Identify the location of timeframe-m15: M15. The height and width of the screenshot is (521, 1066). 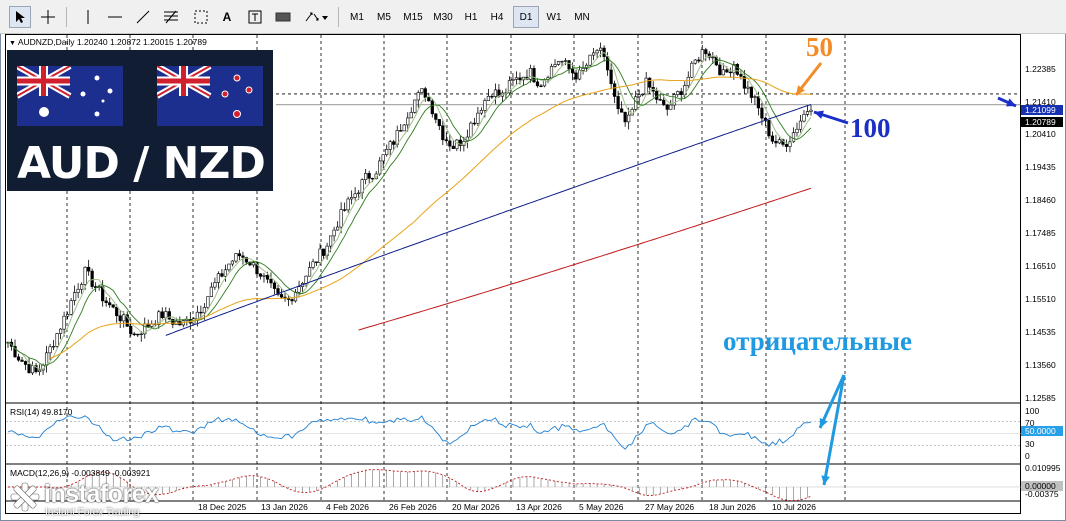
(413, 17).